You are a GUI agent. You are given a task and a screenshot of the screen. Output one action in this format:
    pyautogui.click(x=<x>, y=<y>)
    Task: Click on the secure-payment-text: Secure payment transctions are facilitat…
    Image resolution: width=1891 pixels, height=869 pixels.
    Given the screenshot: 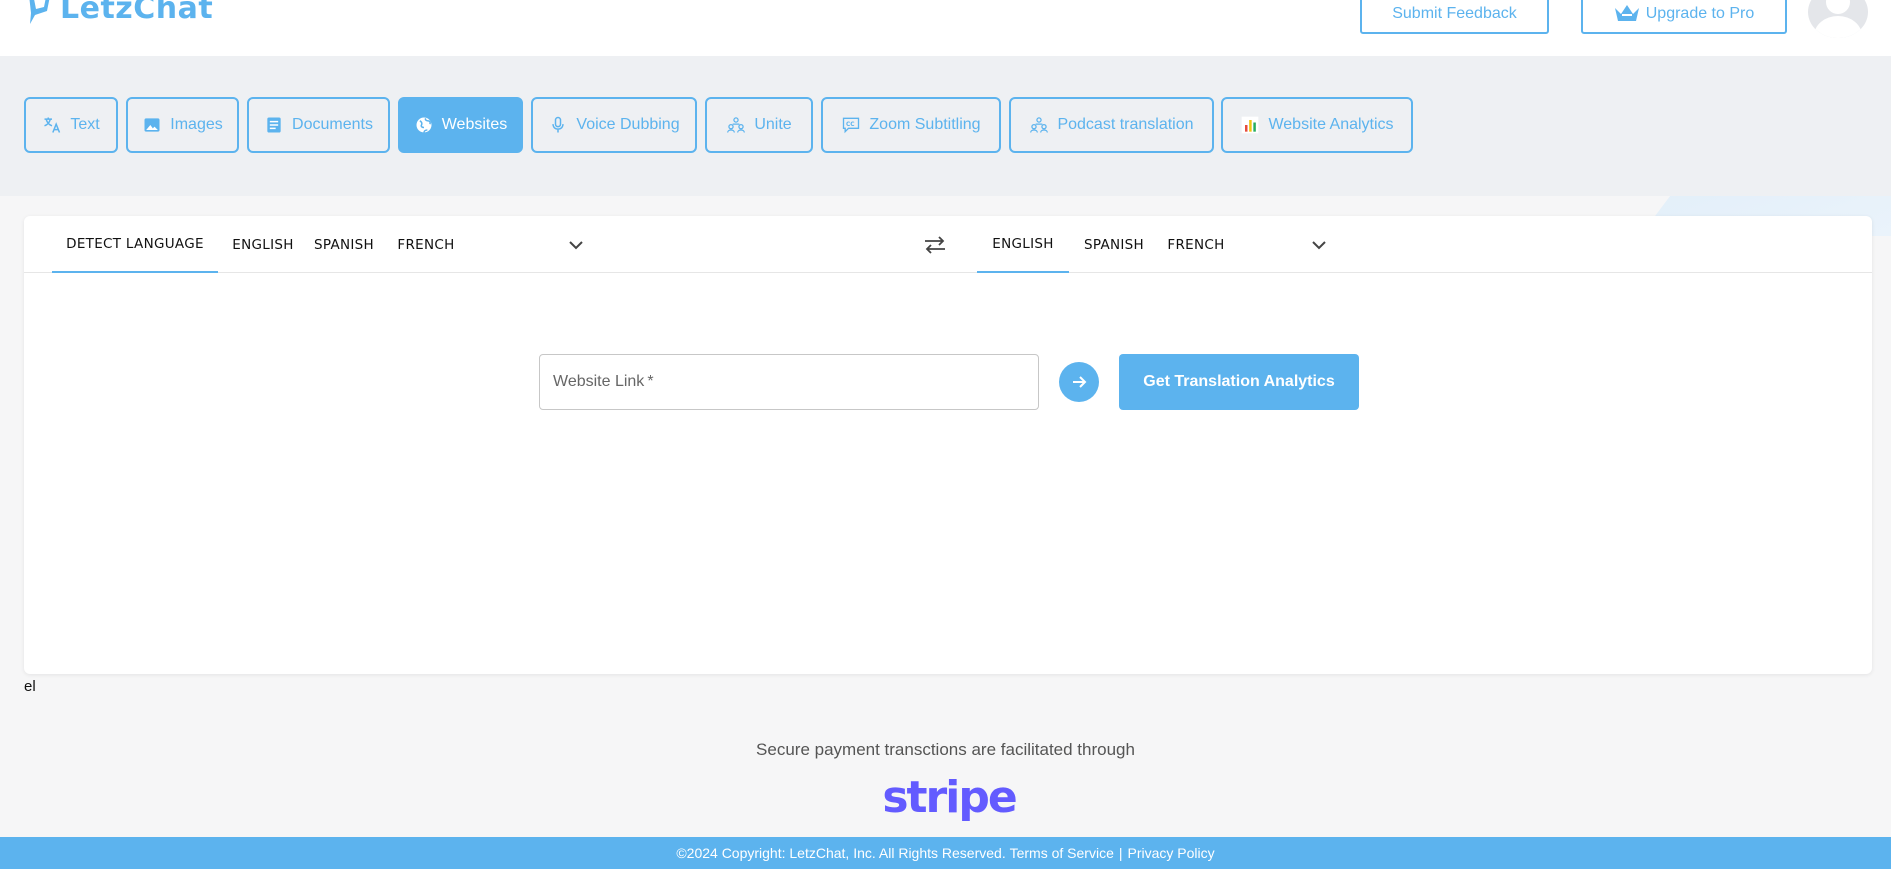 What is the action you would take?
    pyautogui.click(x=945, y=749)
    